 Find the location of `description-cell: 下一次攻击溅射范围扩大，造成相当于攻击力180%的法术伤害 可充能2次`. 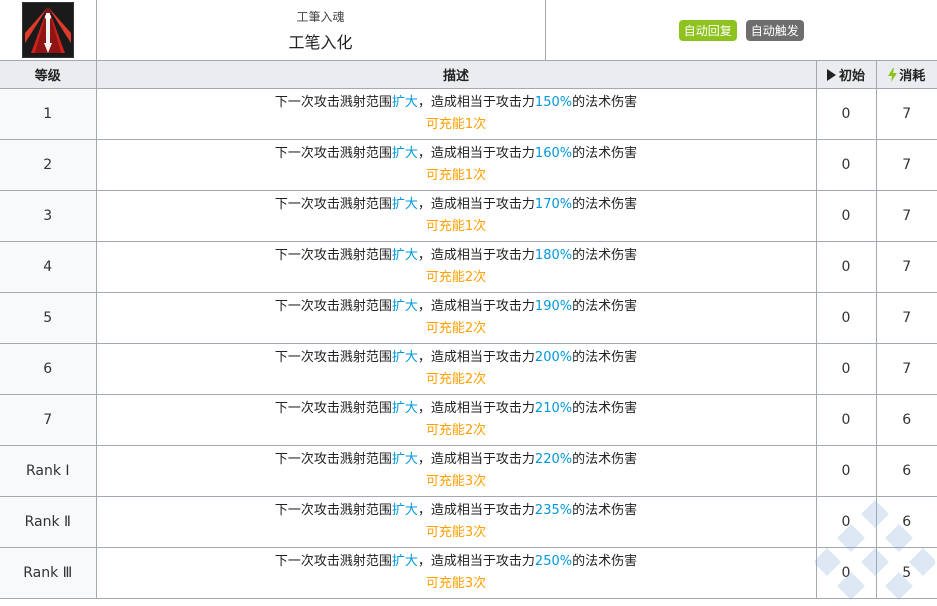

description-cell: 下一次攻击溅射范围扩大，造成相当于攻击力180%的法术伤害 可充能2次 is located at coordinates (456, 267).